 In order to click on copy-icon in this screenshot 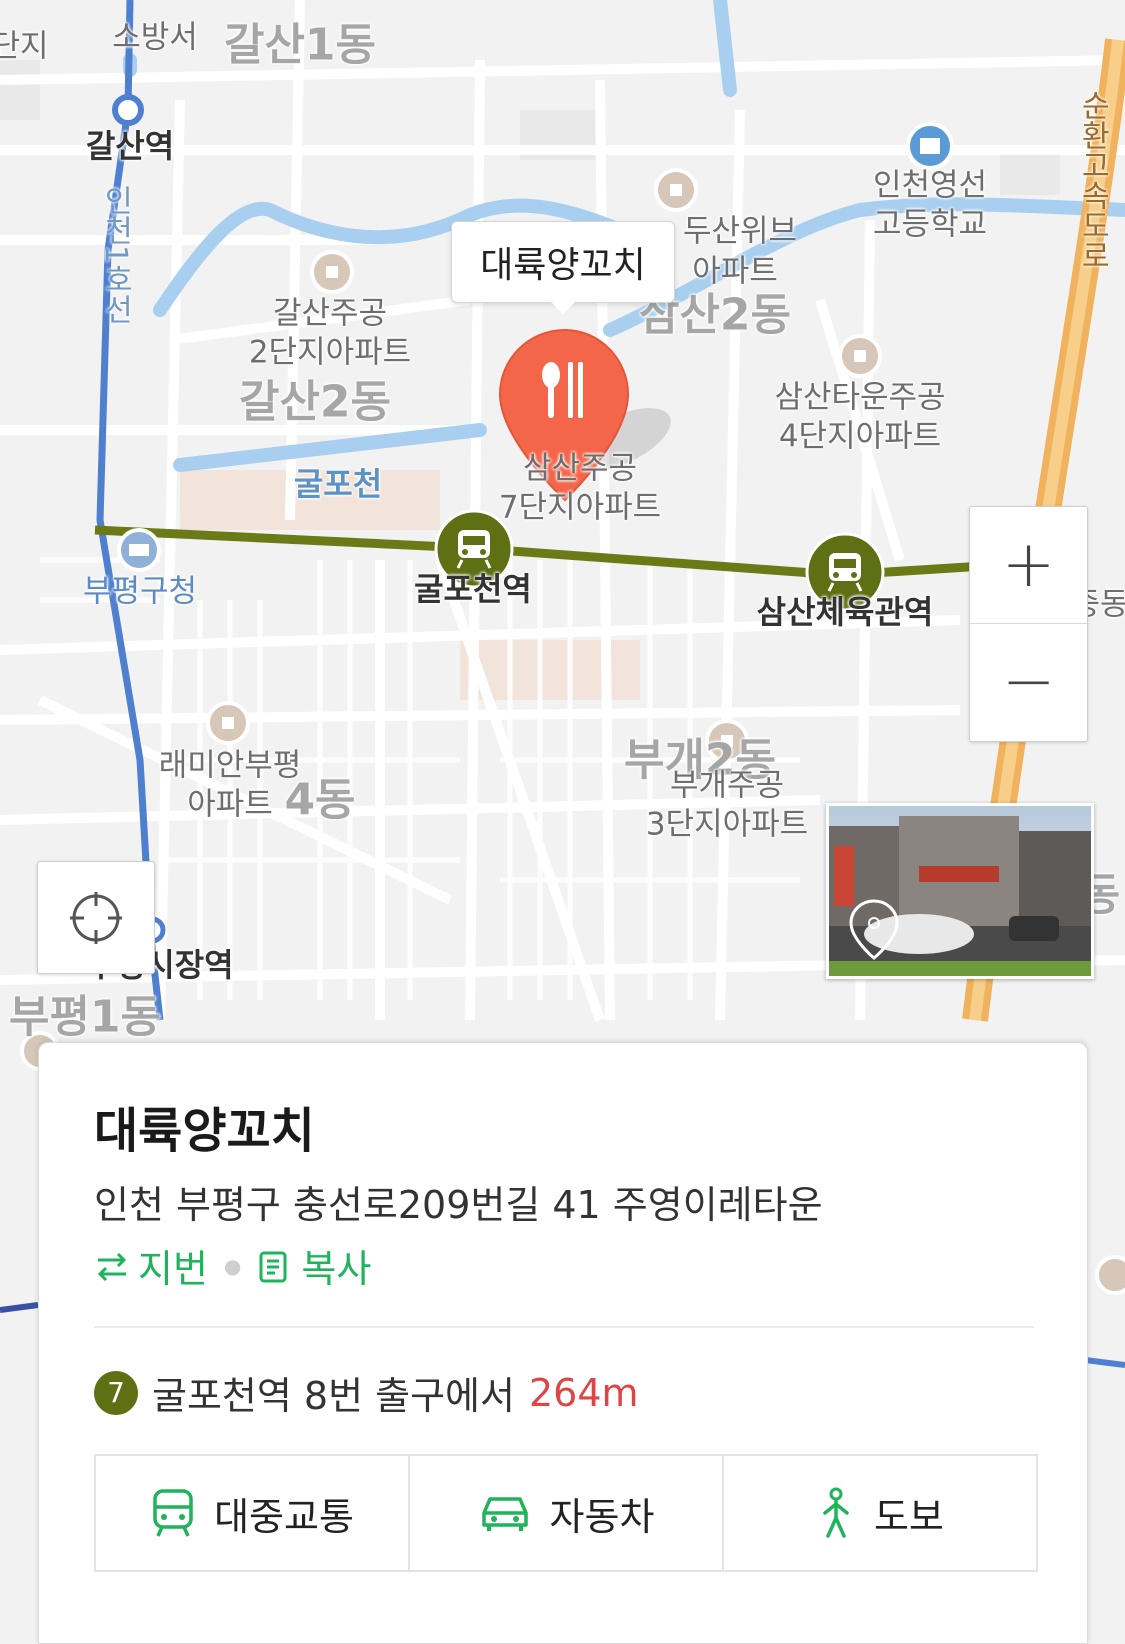, I will do `click(273, 1266)`.